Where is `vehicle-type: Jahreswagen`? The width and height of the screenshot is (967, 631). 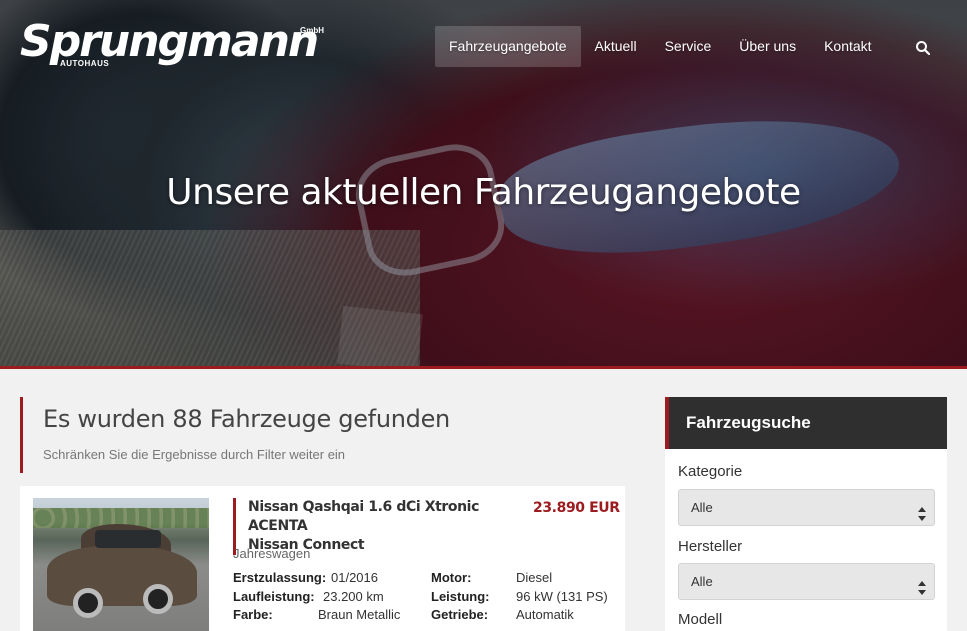
vehicle-type: Jahreswagen is located at coordinates (272, 553).